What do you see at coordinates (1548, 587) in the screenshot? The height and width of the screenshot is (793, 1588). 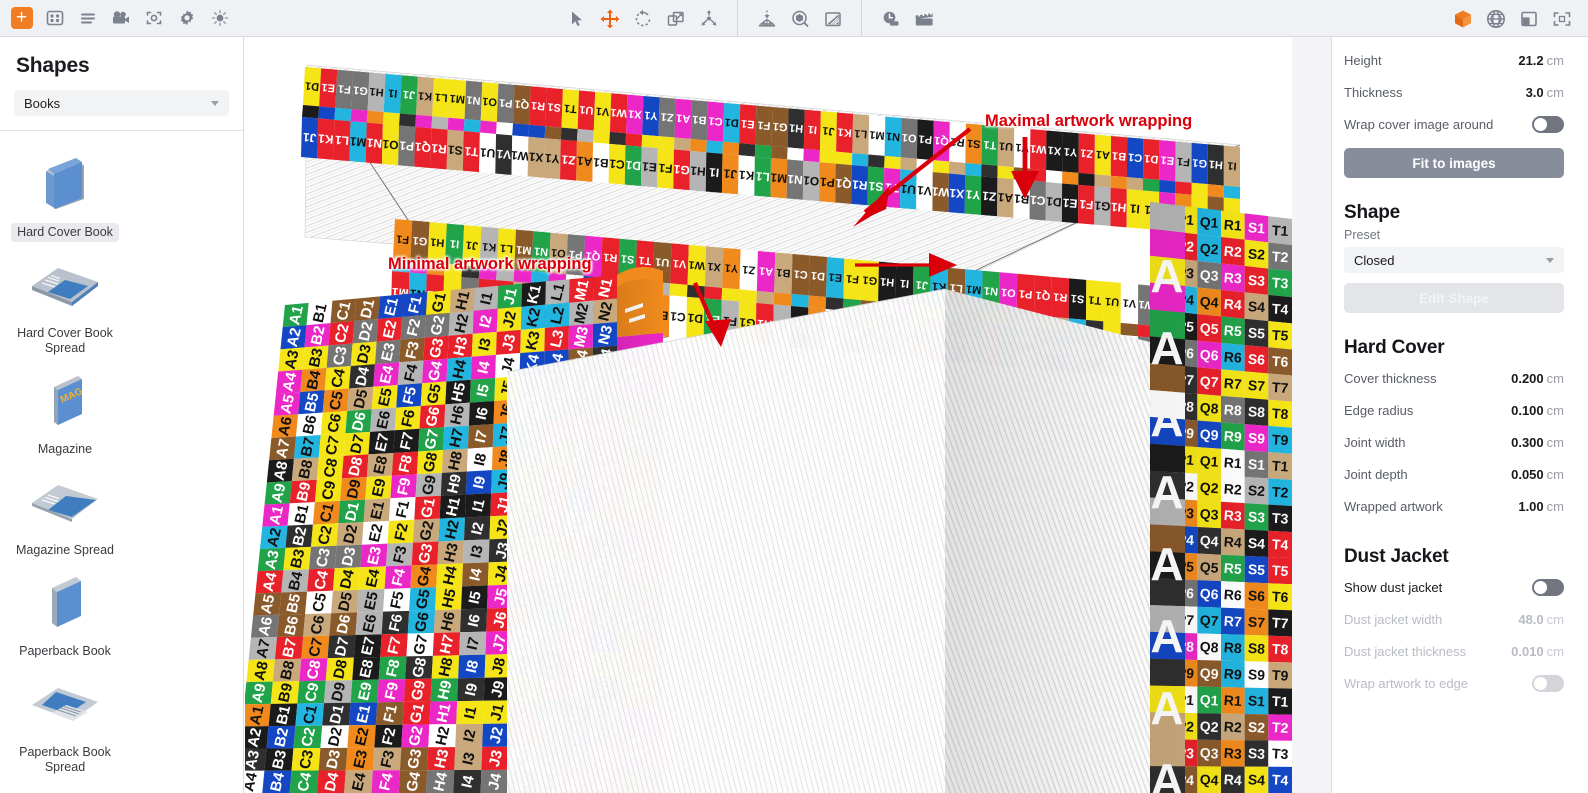 I see `show-dust-jacket-toggle` at bounding box center [1548, 587].